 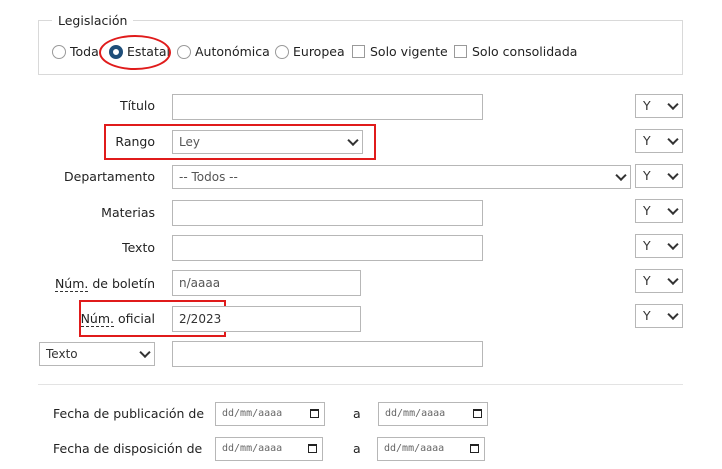 What do you see at coordinates (659, 211) in the screenshot?
I see `materias-operator-select: Y` at bounding box center [659, 211].